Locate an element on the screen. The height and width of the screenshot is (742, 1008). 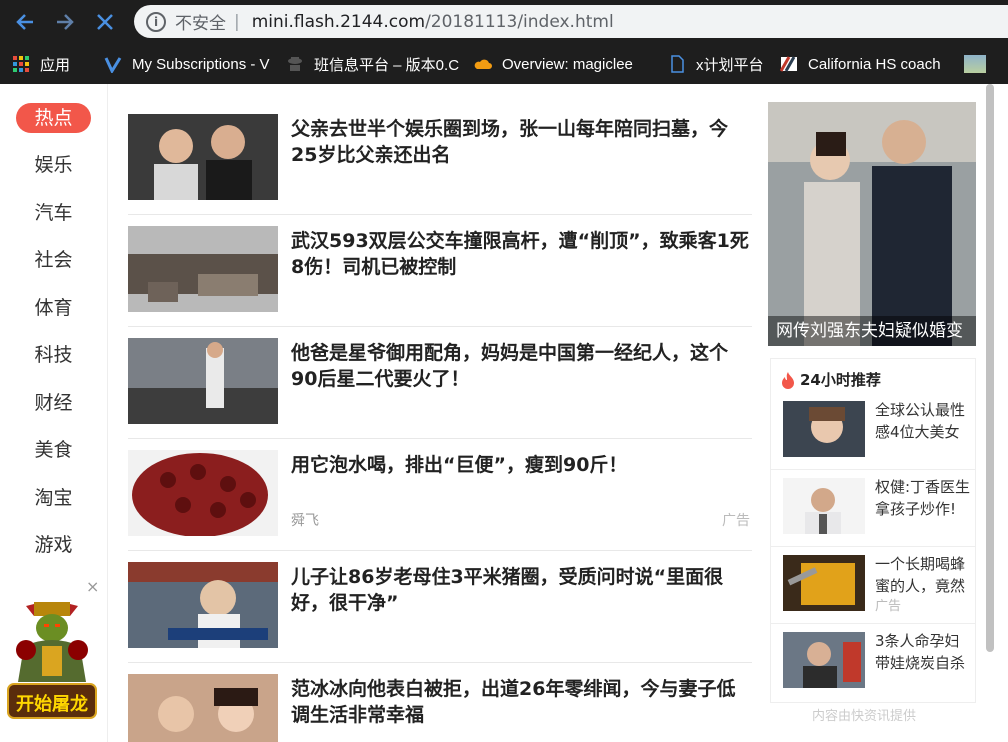
bookmark-apps: 应用 is located at coordinates (46, 64).